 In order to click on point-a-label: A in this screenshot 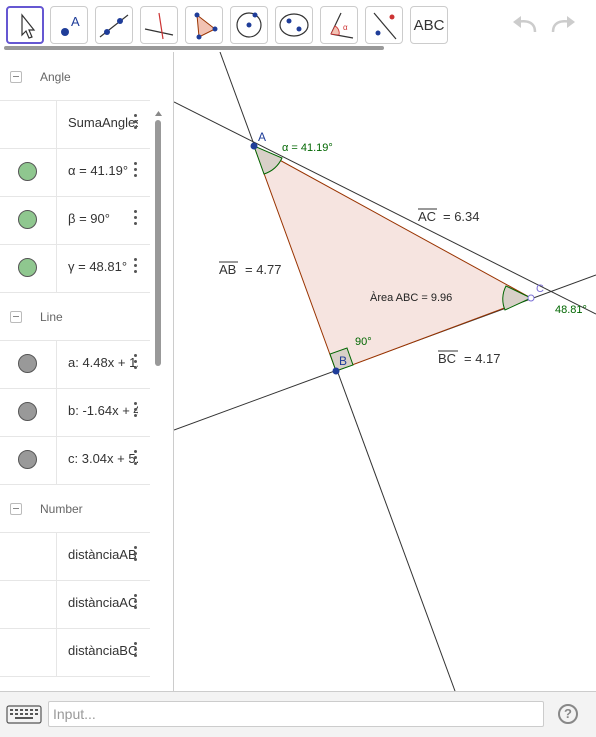, I will do `click(262, 137)`.